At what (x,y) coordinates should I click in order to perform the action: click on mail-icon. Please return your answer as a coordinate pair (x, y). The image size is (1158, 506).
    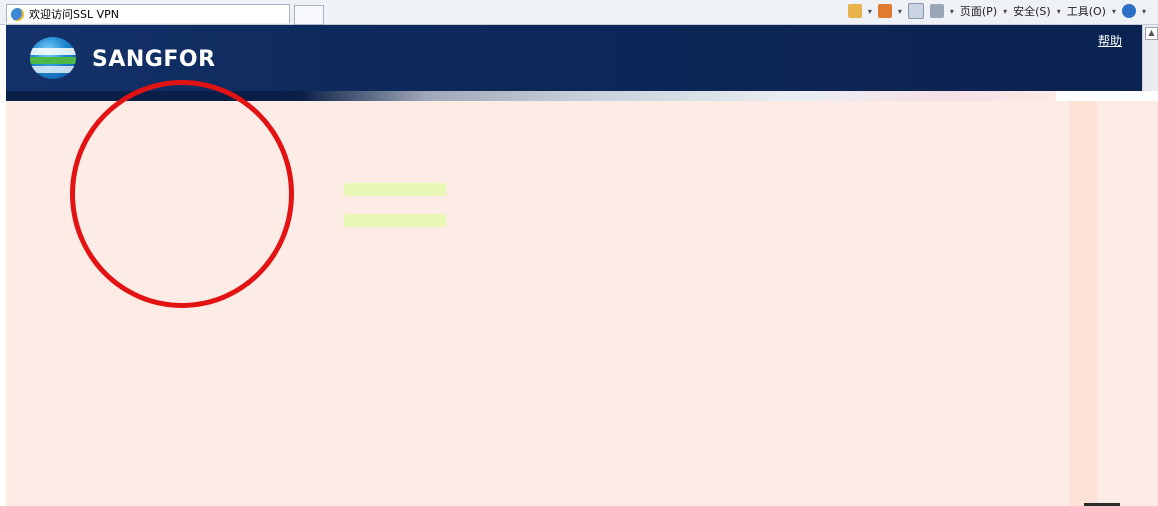
    Looking at the image, I should click on (915, 11).